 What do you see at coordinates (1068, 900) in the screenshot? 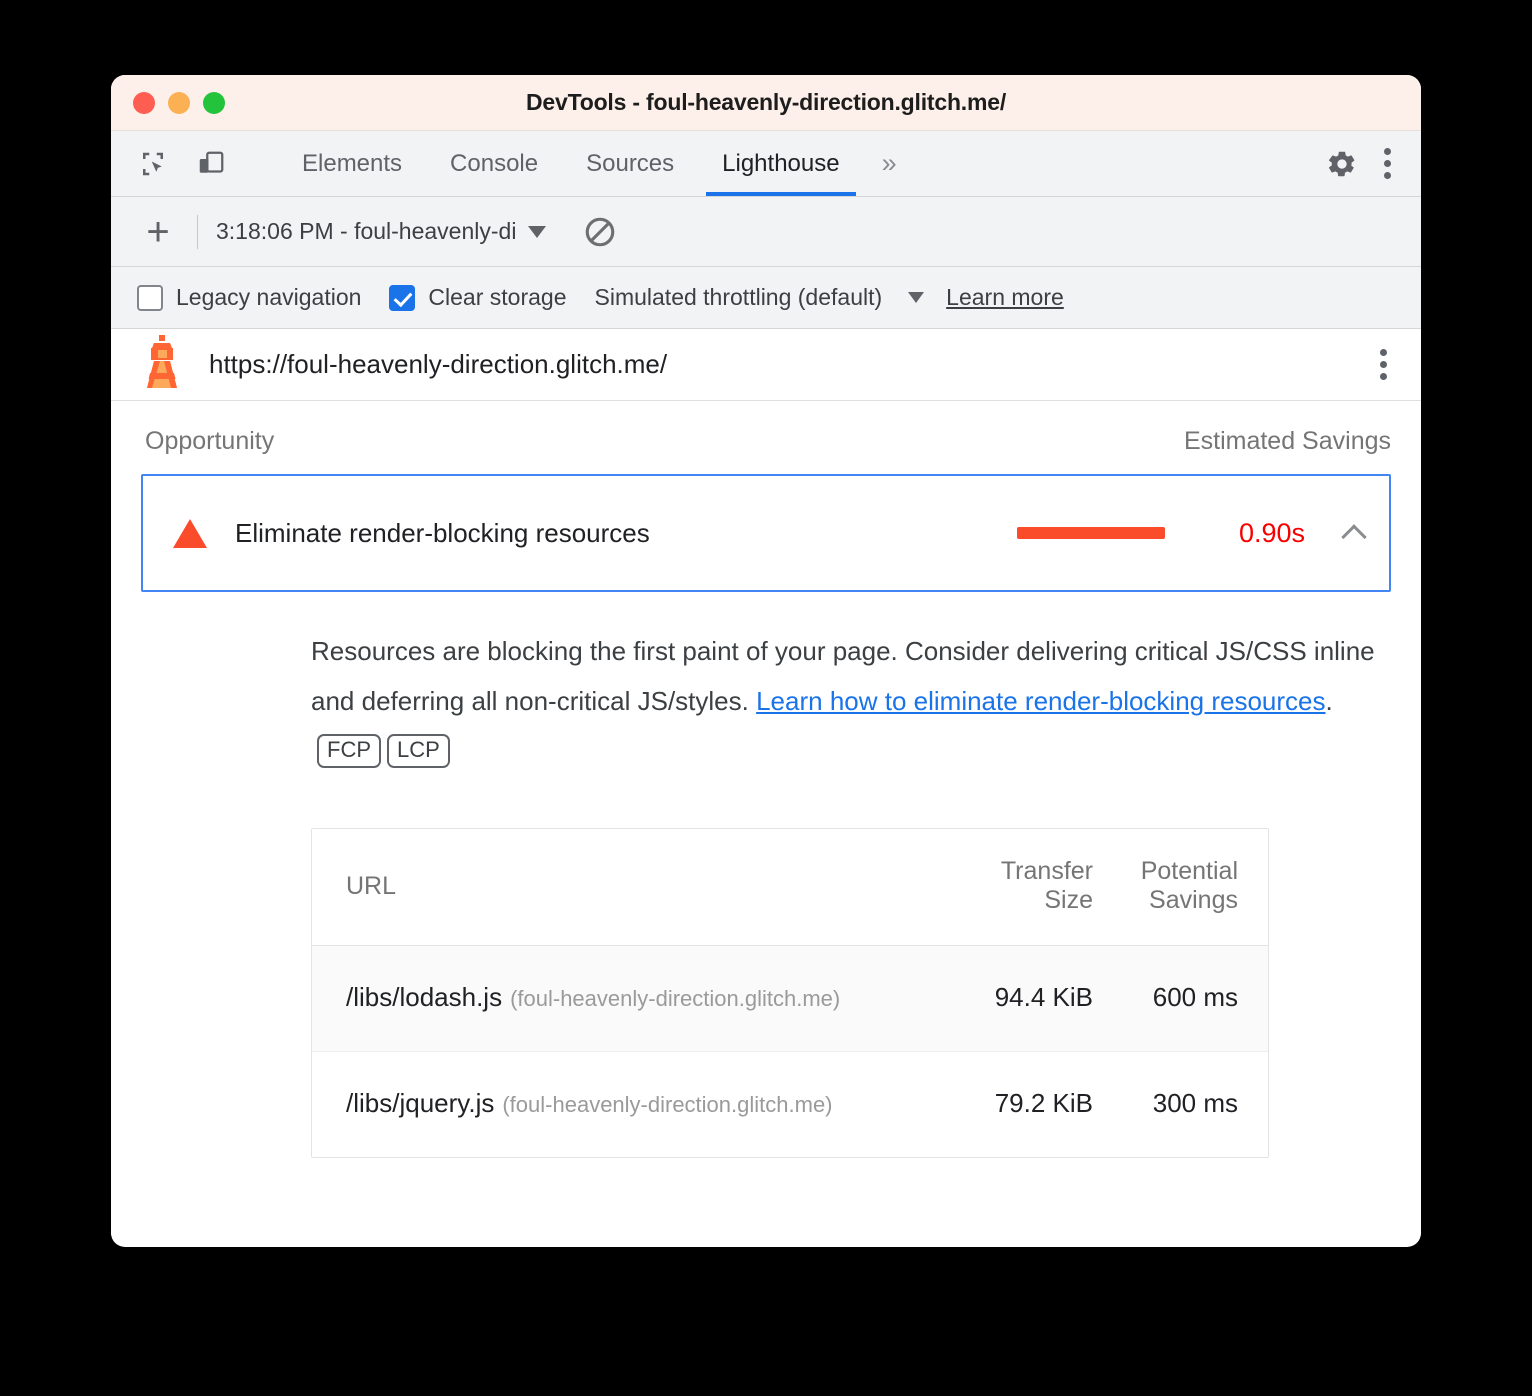
I see `header-transfer-size-line2: Size` at bounding box center [1068, 900].